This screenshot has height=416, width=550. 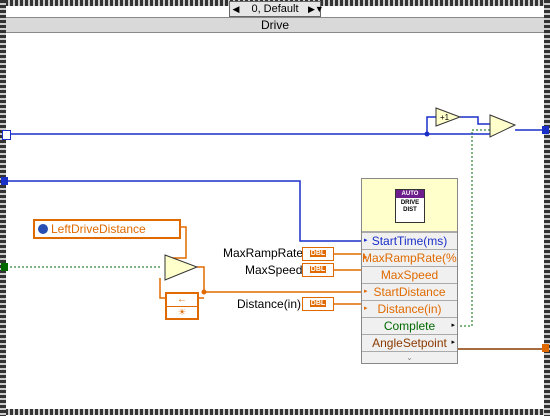 I want to click on wire-junction, so click(x=427, y=134).